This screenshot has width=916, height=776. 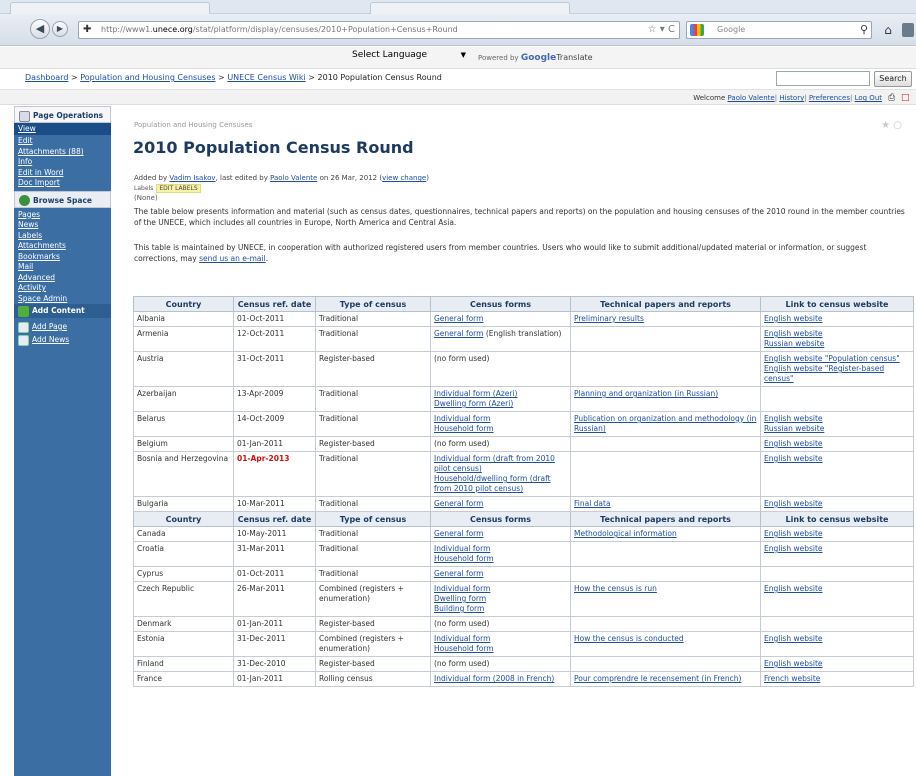 What do you see at coordinates (751, 98) in the screenshot?
I see `user-name-link: Paolo Valente` at bounding box center [751, 98].